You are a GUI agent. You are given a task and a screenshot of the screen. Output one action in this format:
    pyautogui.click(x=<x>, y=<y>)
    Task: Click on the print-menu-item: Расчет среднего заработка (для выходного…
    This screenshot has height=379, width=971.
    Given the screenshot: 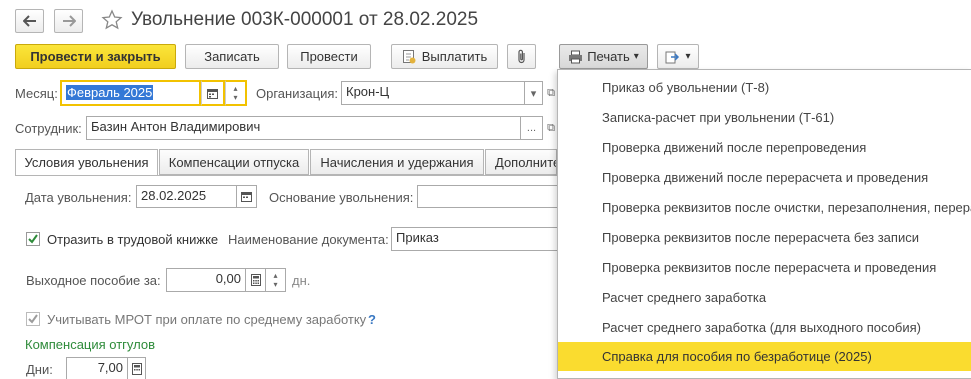 What is the action you would take?
    pyautogui.click(x=764, y=327)
    